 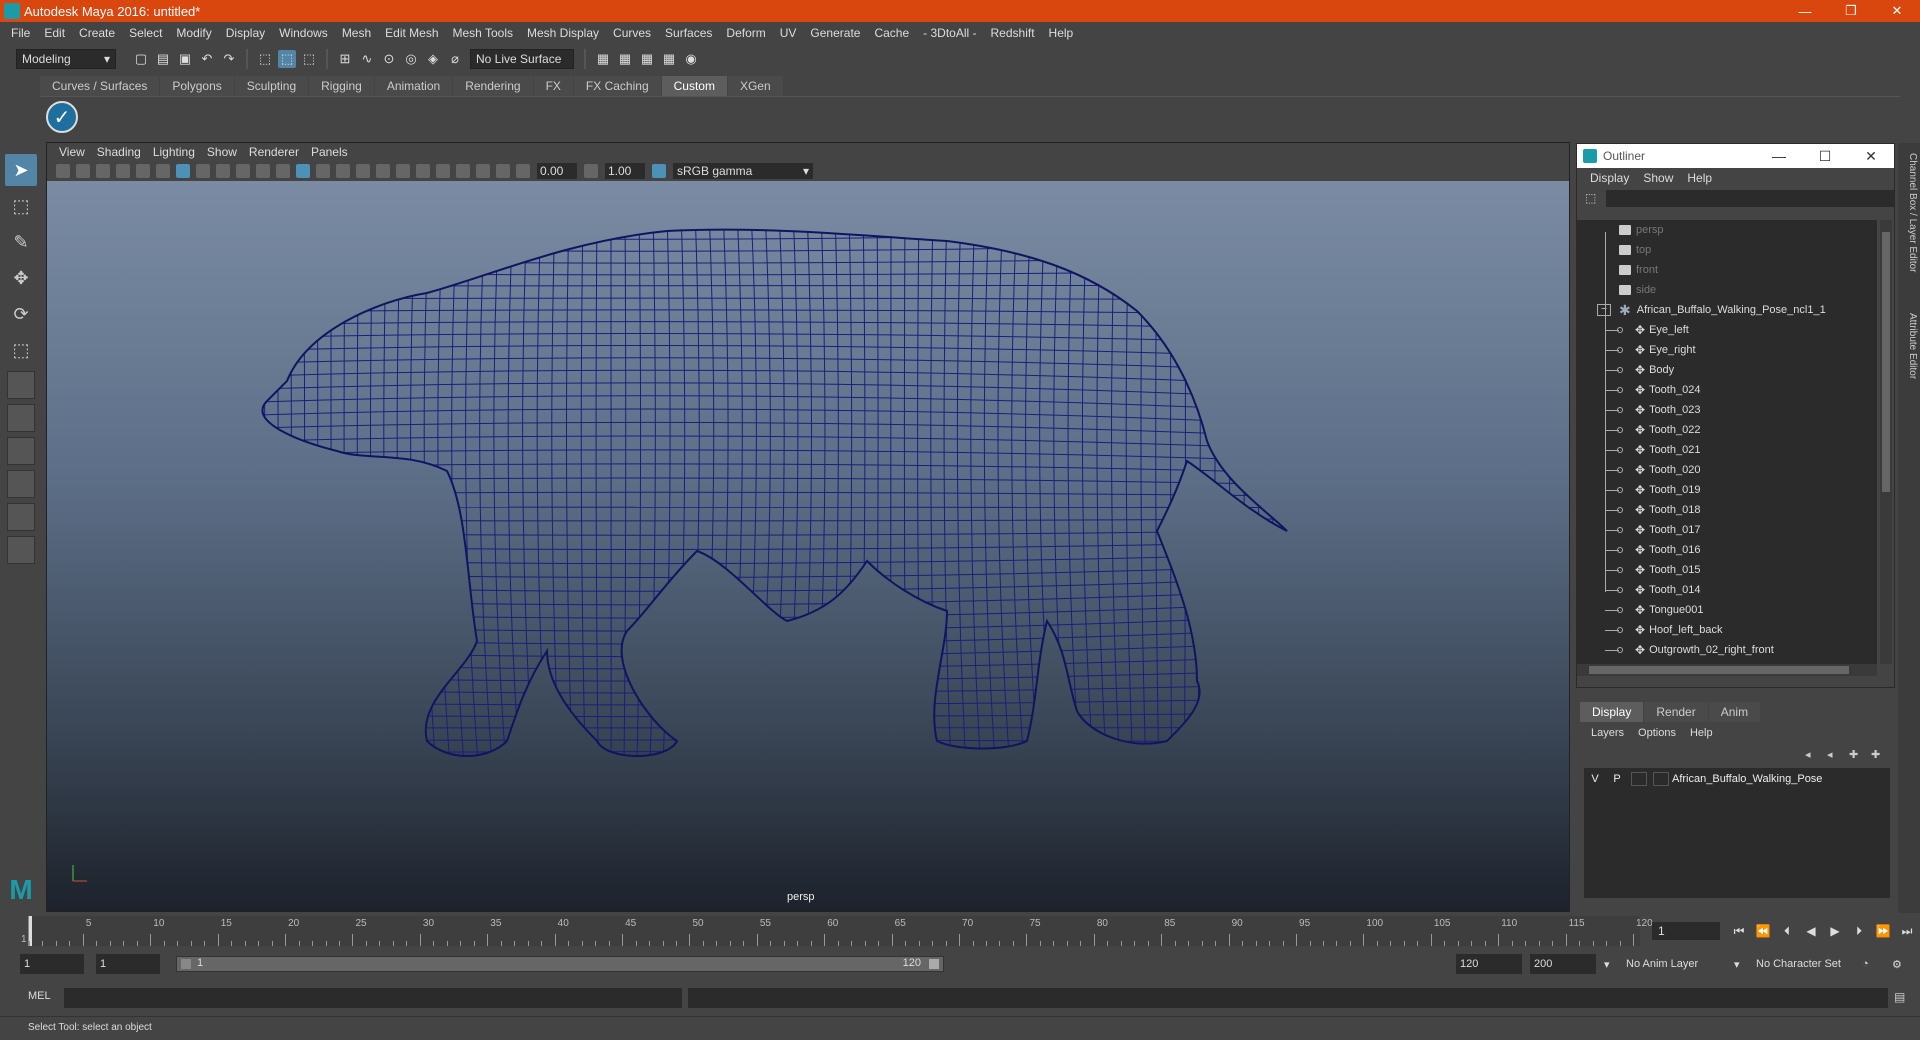 What do you see at coordinates (100, 86) in the screenshot?
I see `shelf-tab-curves-surfaces: Curves / Surfaces` at bounding box center [100, 86].